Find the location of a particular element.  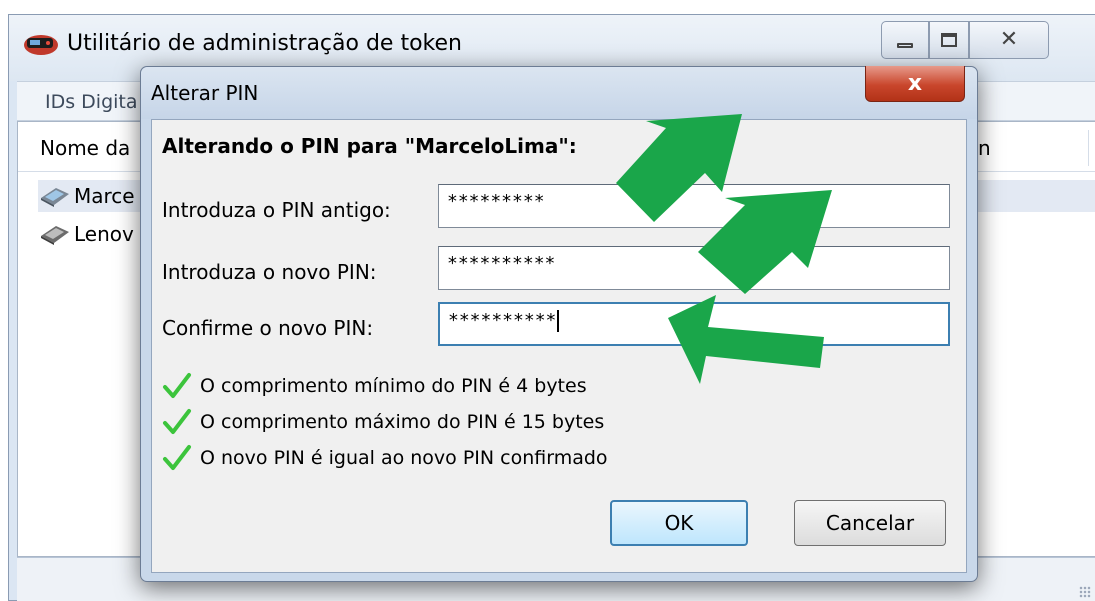

app-token-icon is located at coordinates (41, 45).